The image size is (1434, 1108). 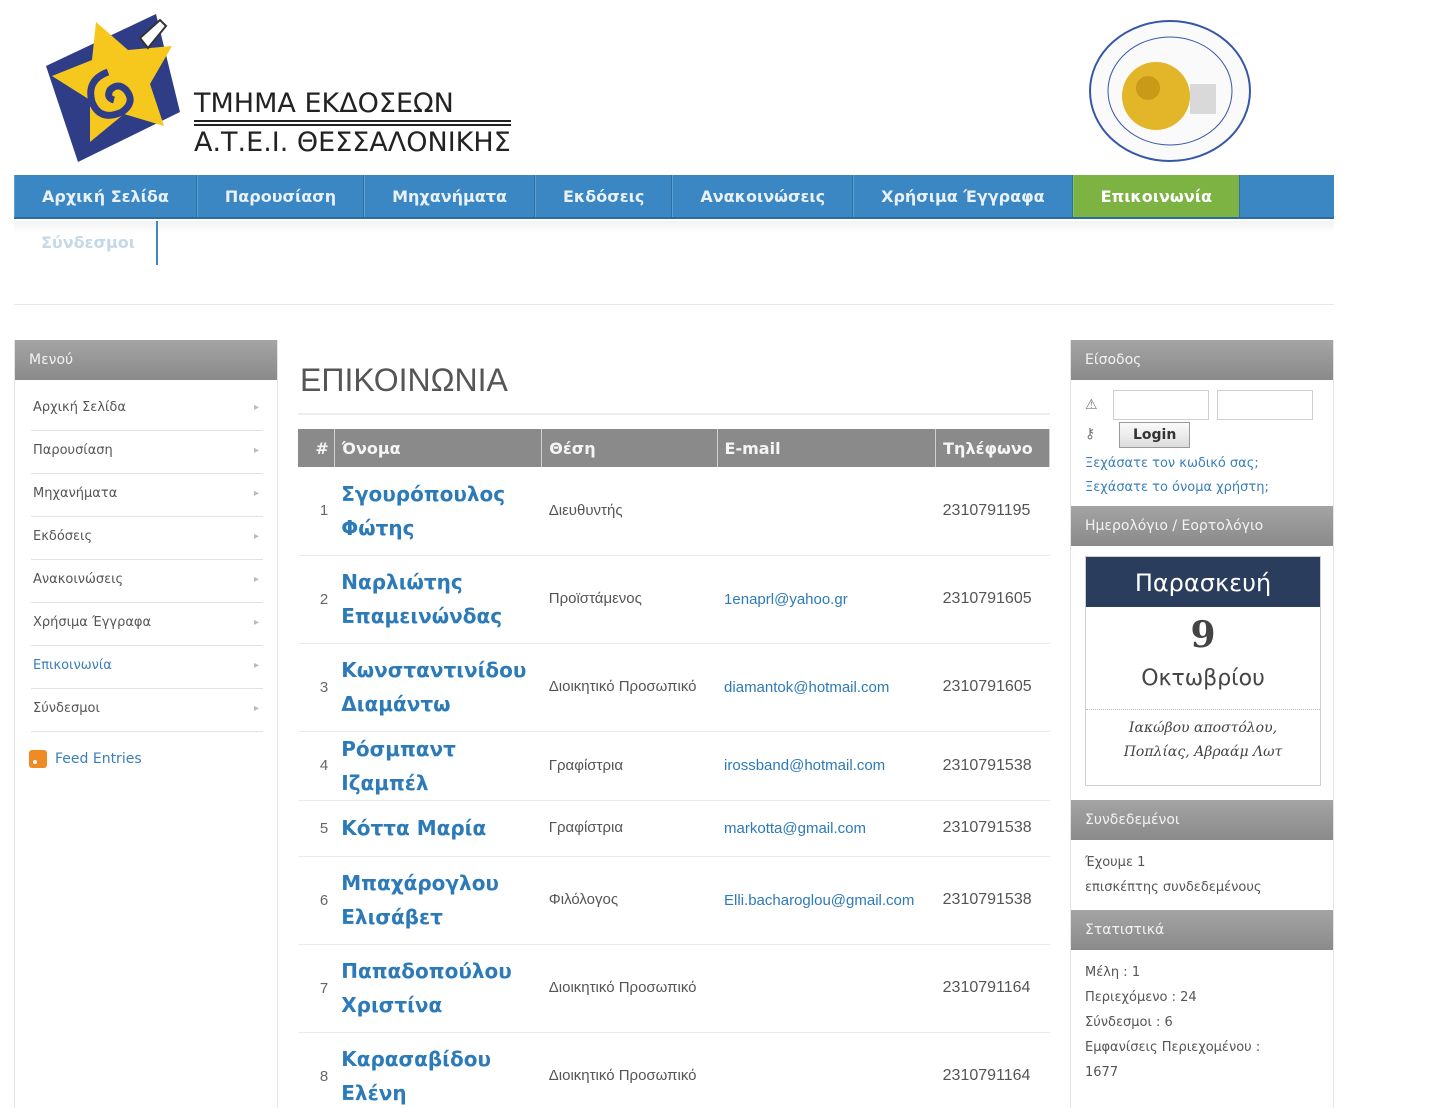 I want to click on stats-members: Μέλη : 1, so click(x=1113, y=972).